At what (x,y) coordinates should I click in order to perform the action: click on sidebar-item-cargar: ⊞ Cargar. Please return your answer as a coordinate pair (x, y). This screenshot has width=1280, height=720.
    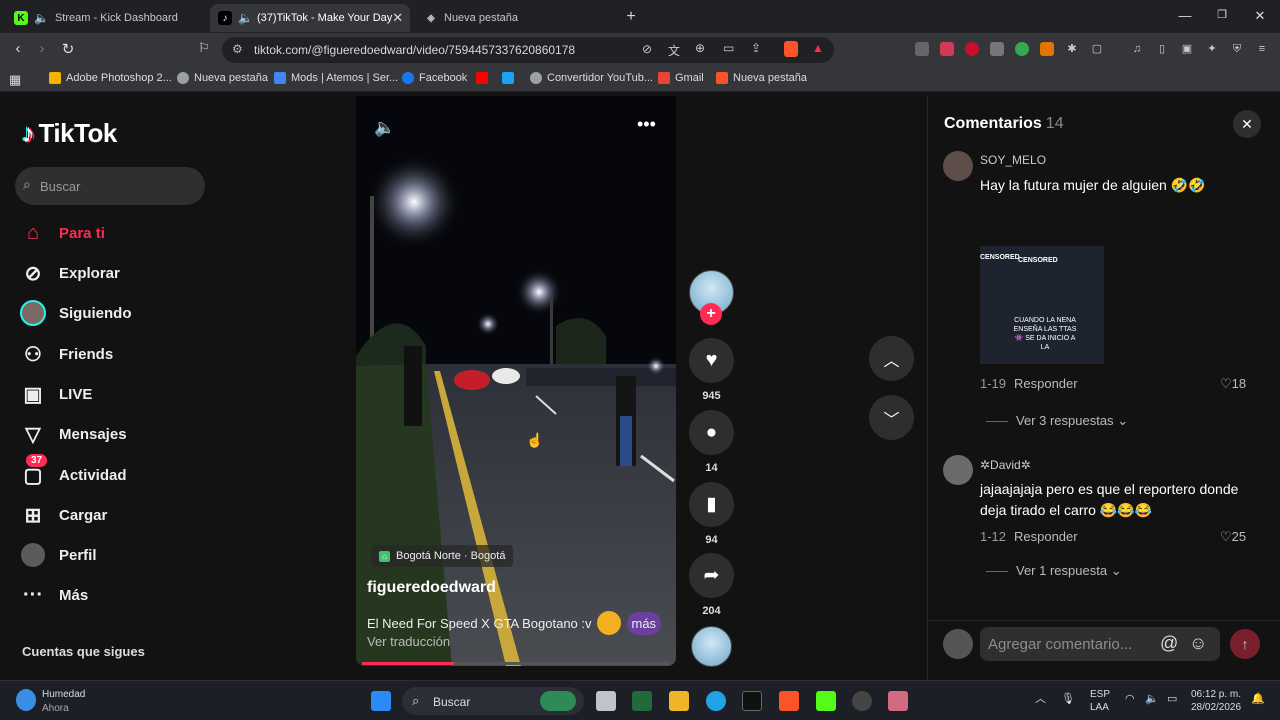
    Looking at the image, I should click on (120, 515).